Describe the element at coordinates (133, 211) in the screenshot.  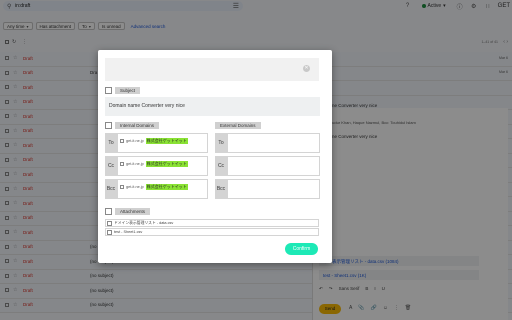
I see `attachments-section-label: Attachments` at that location.